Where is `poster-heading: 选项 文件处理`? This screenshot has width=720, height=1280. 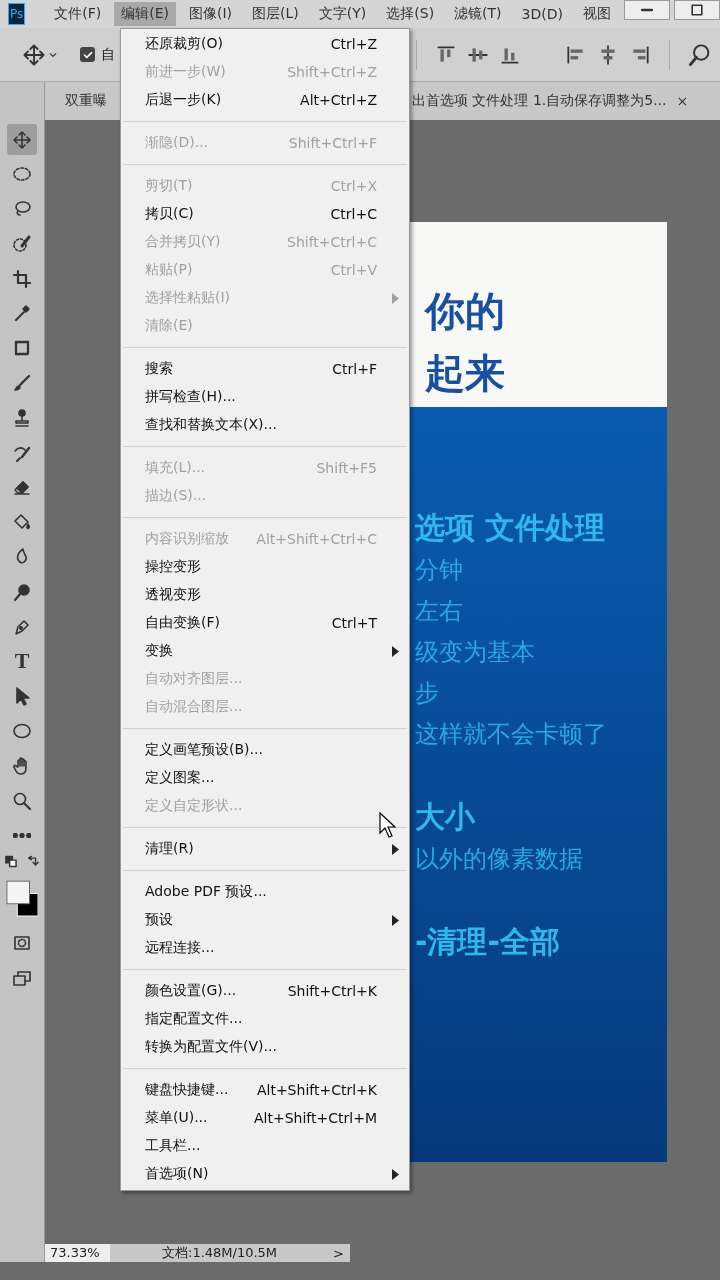
poster-heading: 选项 文件处理 is located at coordinates (510, 528).